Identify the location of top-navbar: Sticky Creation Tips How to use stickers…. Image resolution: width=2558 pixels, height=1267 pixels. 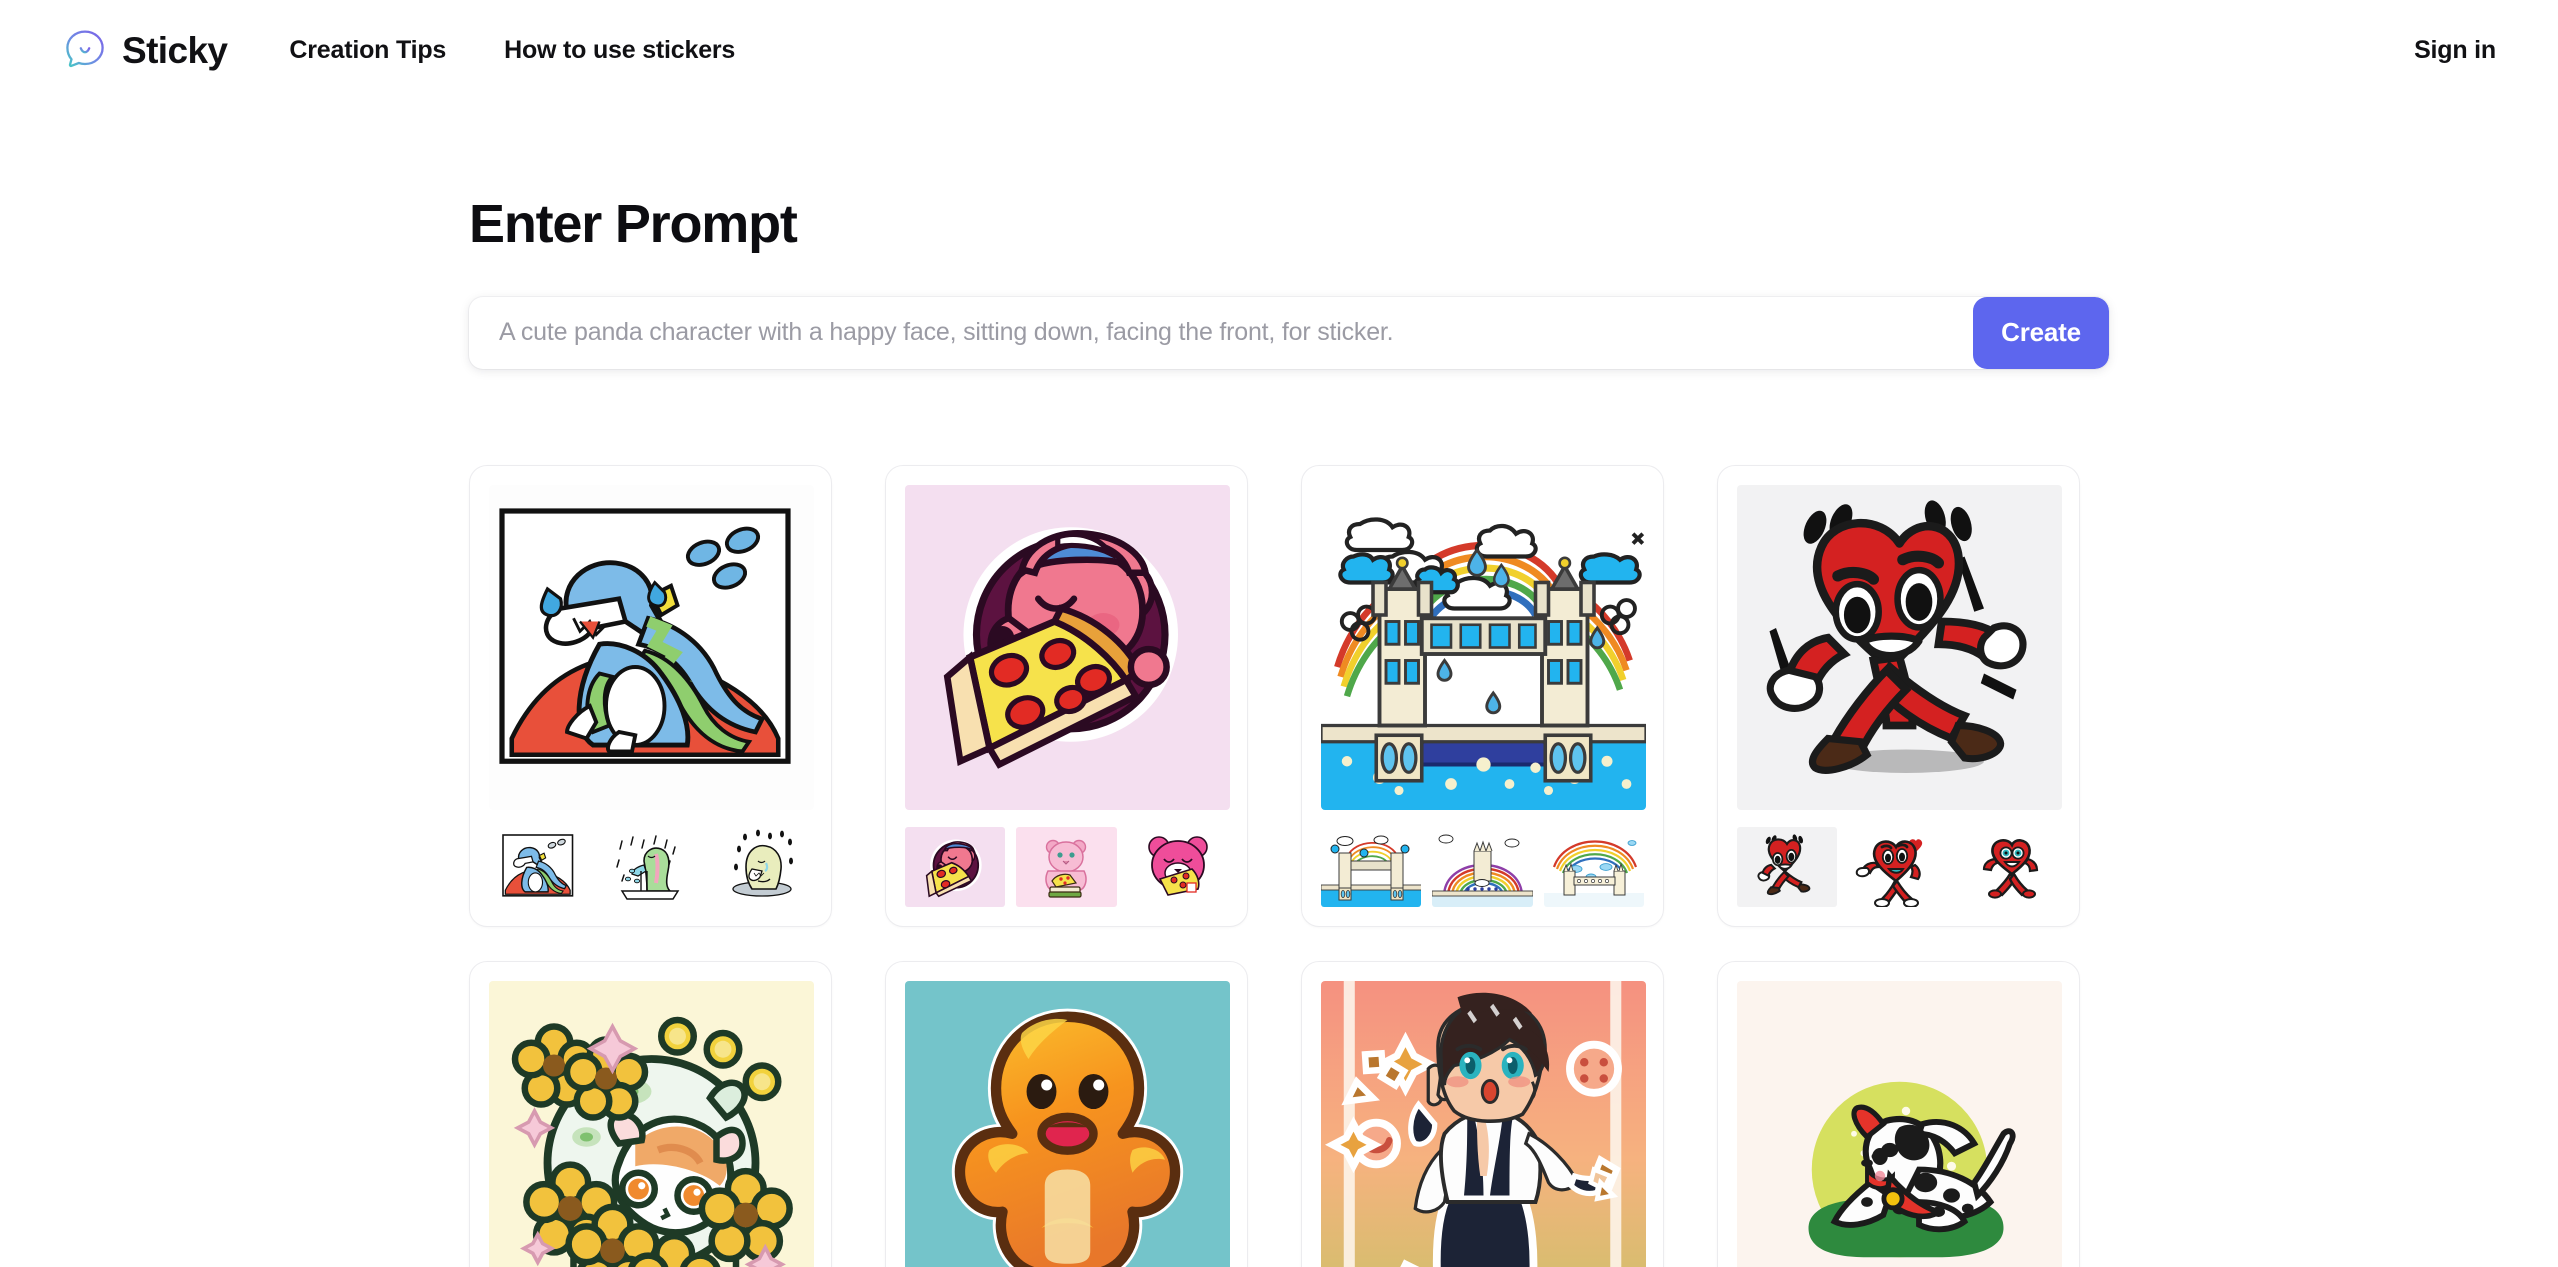
(1279, 50).